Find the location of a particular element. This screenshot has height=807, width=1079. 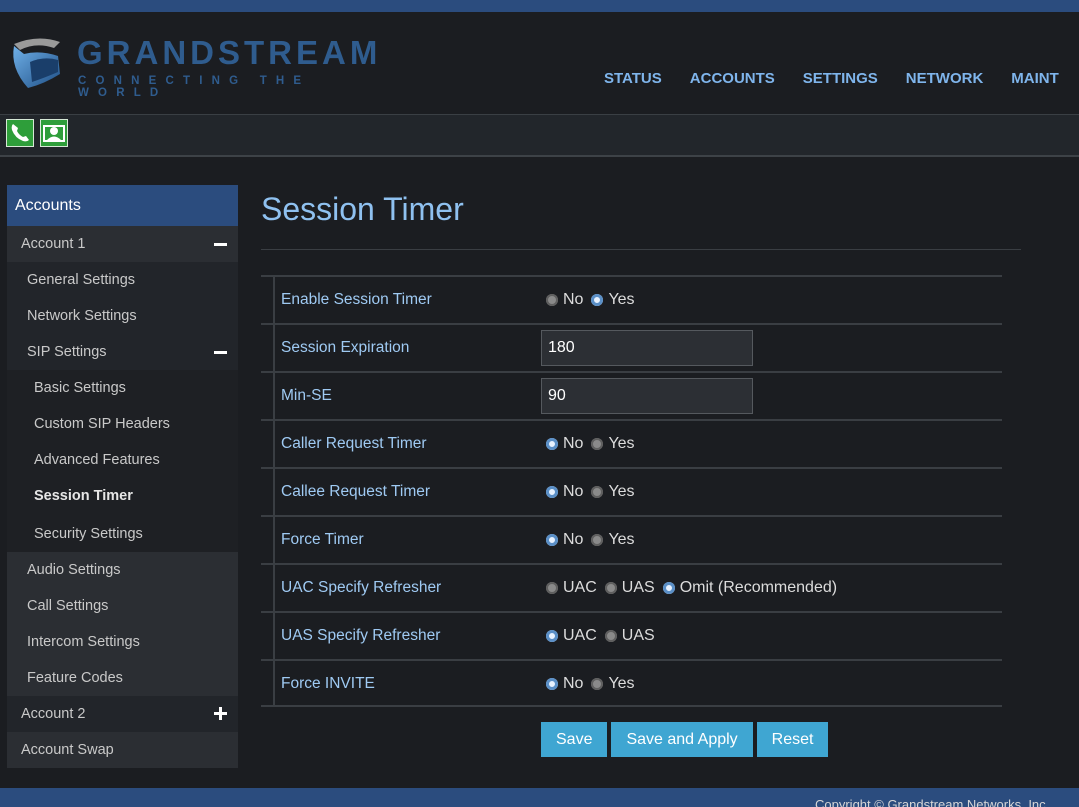

session-expiration-input is located at coordinates (647, 348).